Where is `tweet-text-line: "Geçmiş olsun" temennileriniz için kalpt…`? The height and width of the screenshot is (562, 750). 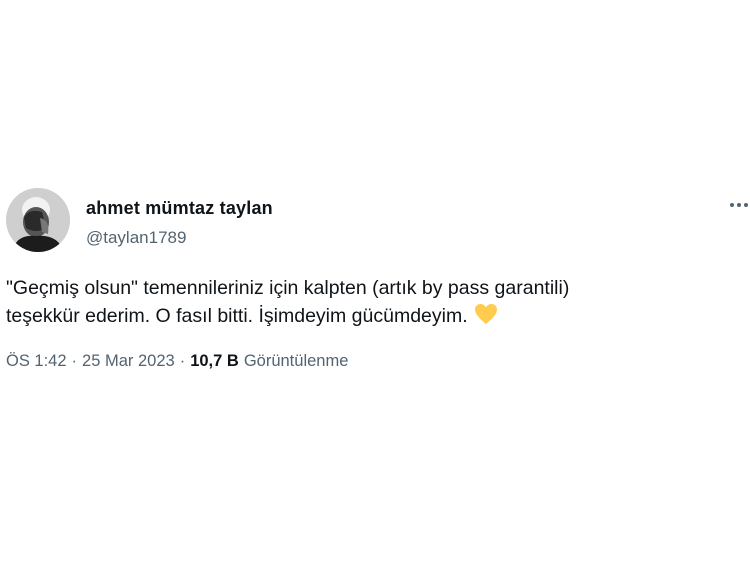
tweet-text-line: "Geçmiş olsun" temennileriniz için kalpt… is located at coordinates (288, 288).